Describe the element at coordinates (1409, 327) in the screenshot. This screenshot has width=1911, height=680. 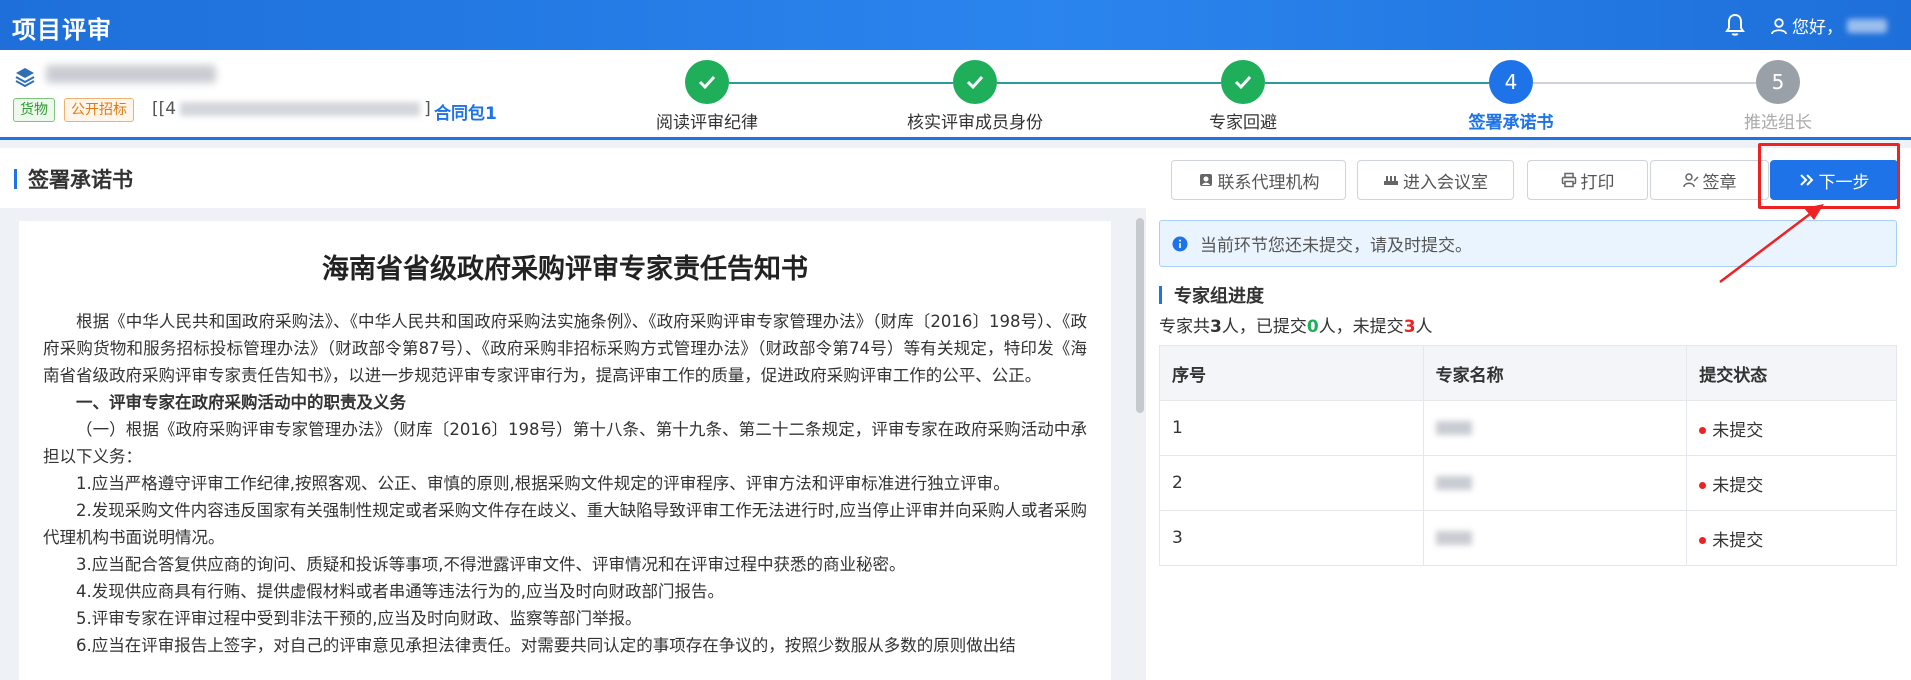
I see `summary-pending: 3` at that location.